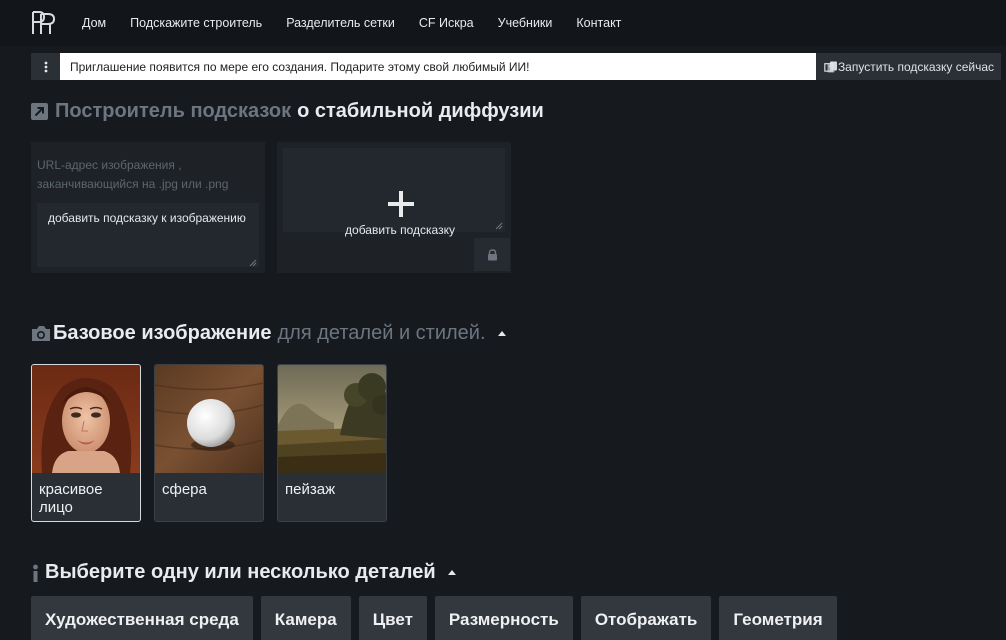 The width and height of the screenshot is (1006, 640). I want to click on lock-button, so click(492, 254).